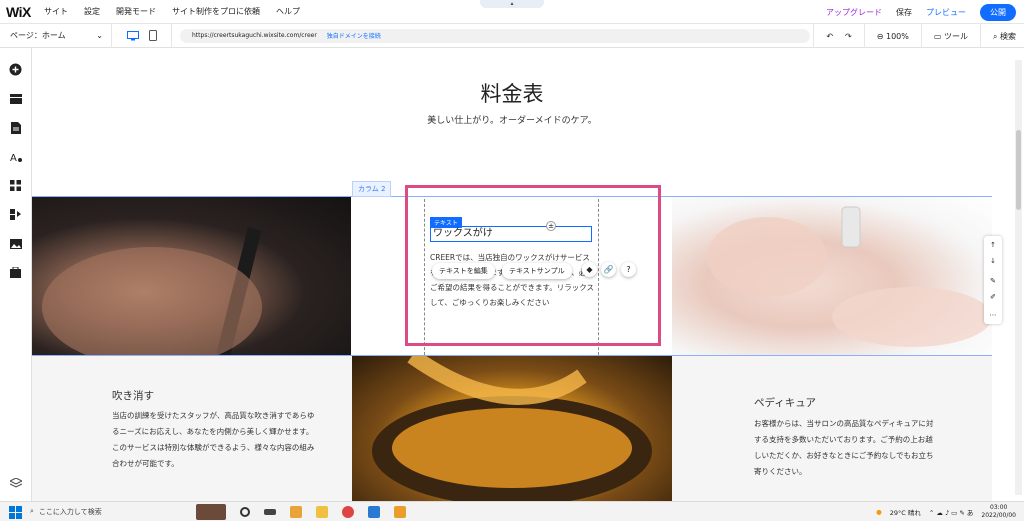  Describe the element at coordinates (993, 315) in the screenshot. I see `more-icon: ⋯` at that location.